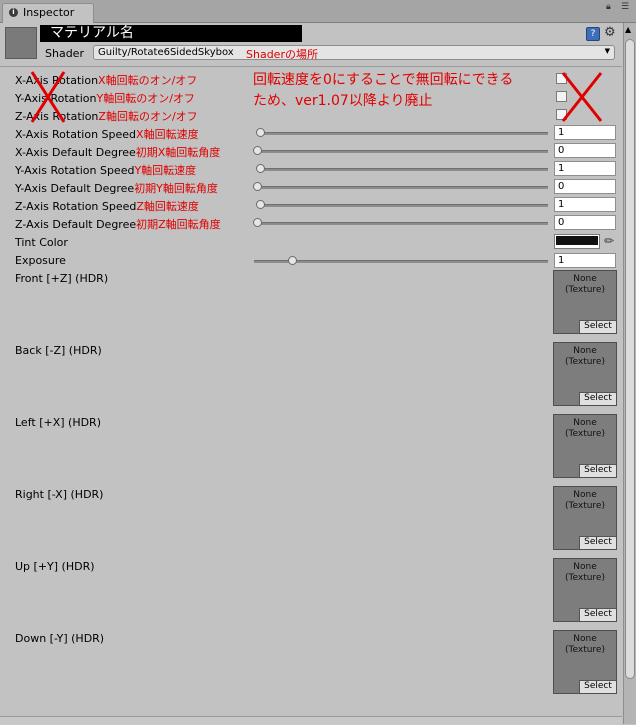 The image size is (636, 725). I want to click on property-label: Front [+Z] (HDR), so click(62, 278).